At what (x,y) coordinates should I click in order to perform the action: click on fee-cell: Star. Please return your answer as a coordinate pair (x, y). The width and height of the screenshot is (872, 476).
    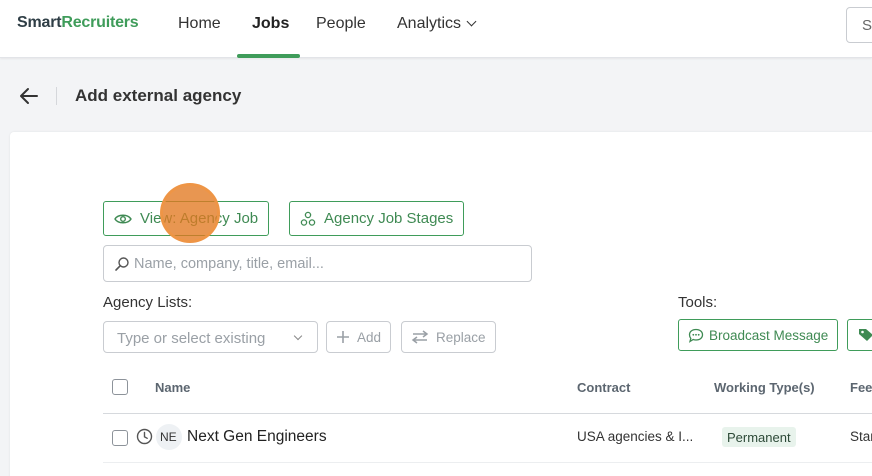
    Looking at the image, I should click on (861, 436).